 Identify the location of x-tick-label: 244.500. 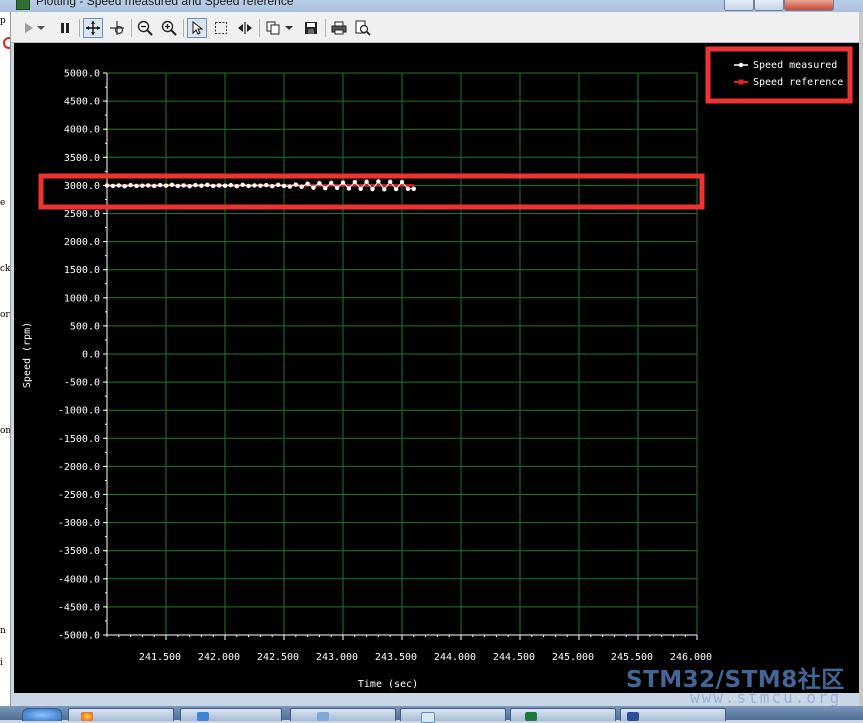
(514, 657).